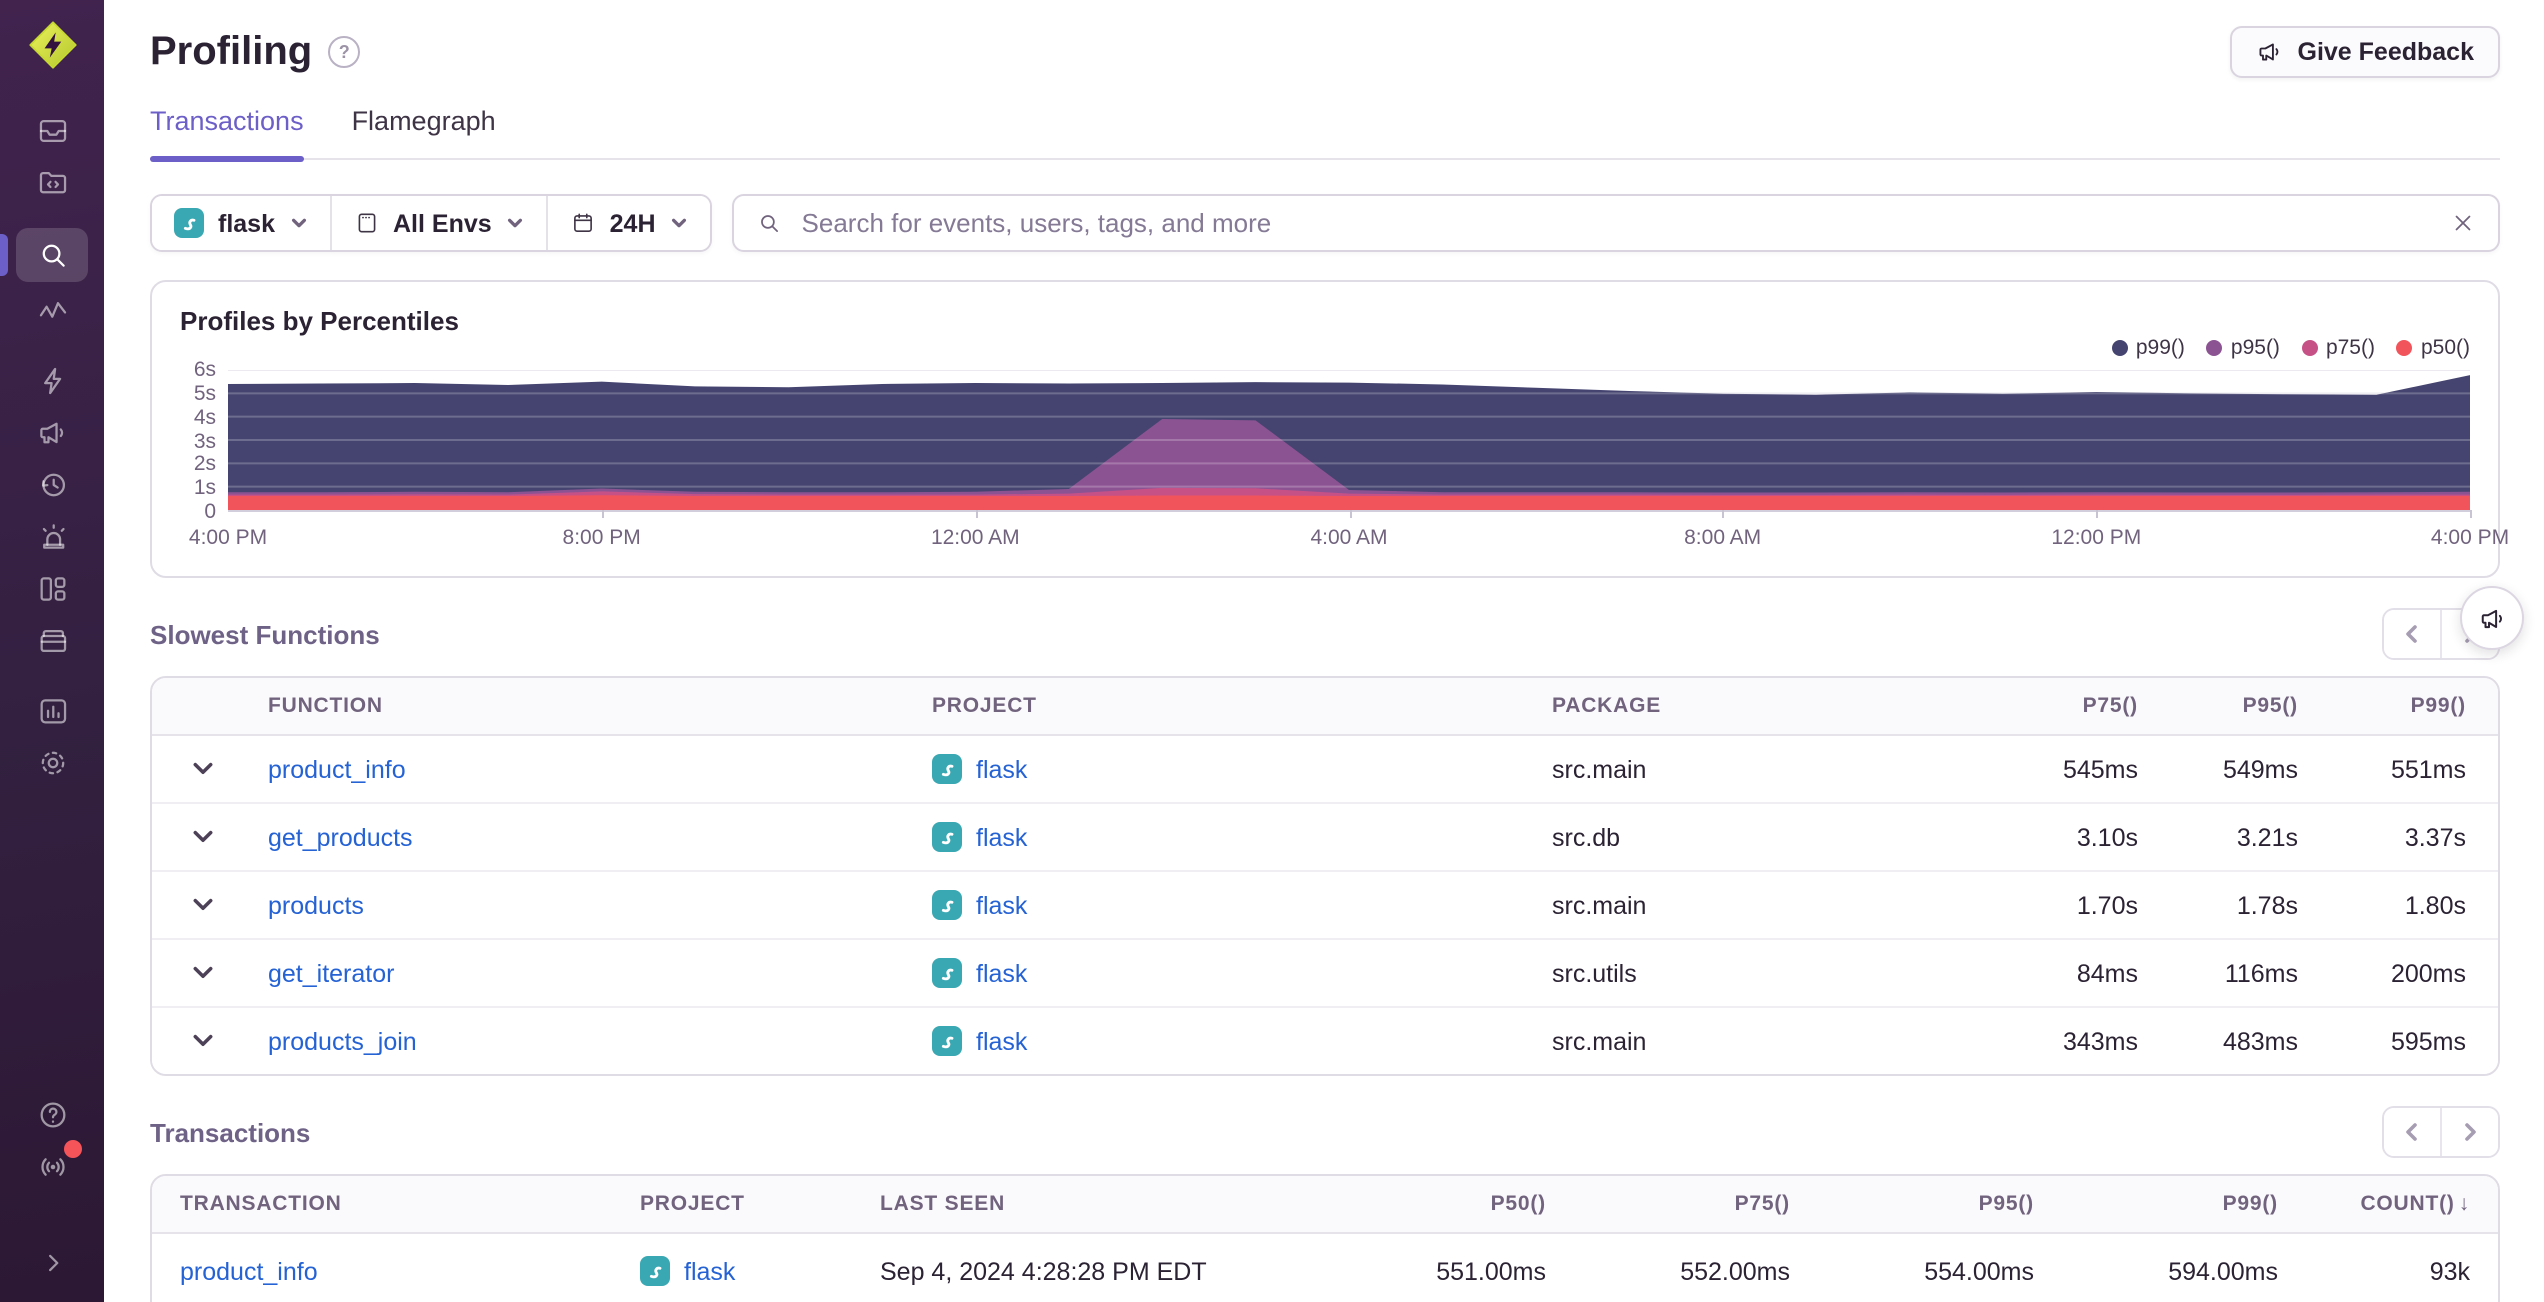 The height and width of the screenshot is (1302, 2544). I want to click on column-transaction: TRANSACTION, so click(261, 1204).